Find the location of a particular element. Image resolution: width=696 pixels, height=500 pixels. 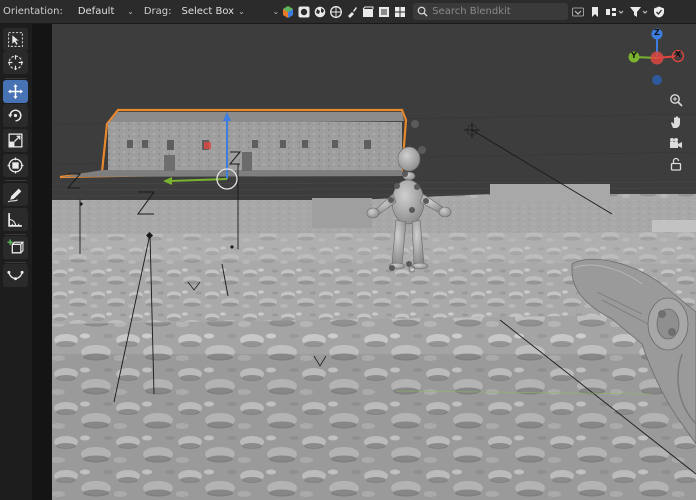

camera-view-button is located at coordinates (676, 144).